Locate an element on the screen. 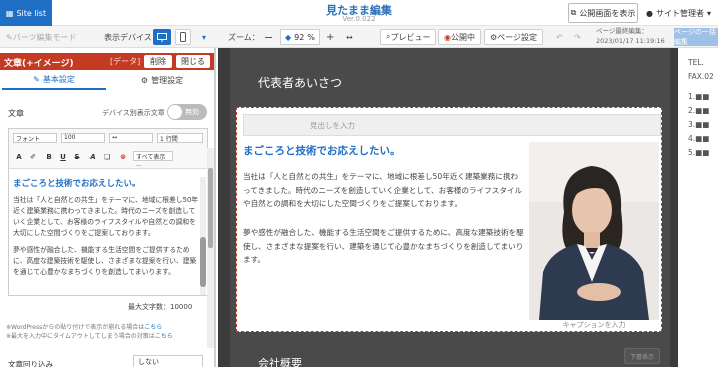  tab-basic-label: 基本設定 is located at coordinates (58, 79).